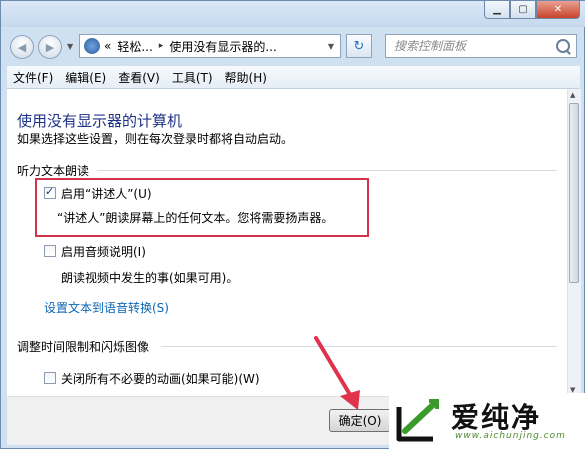  Describe the element at coordinates (293, 14) in the screenshot. I see `title-bar: ▁ ▢ ✕` at that location.